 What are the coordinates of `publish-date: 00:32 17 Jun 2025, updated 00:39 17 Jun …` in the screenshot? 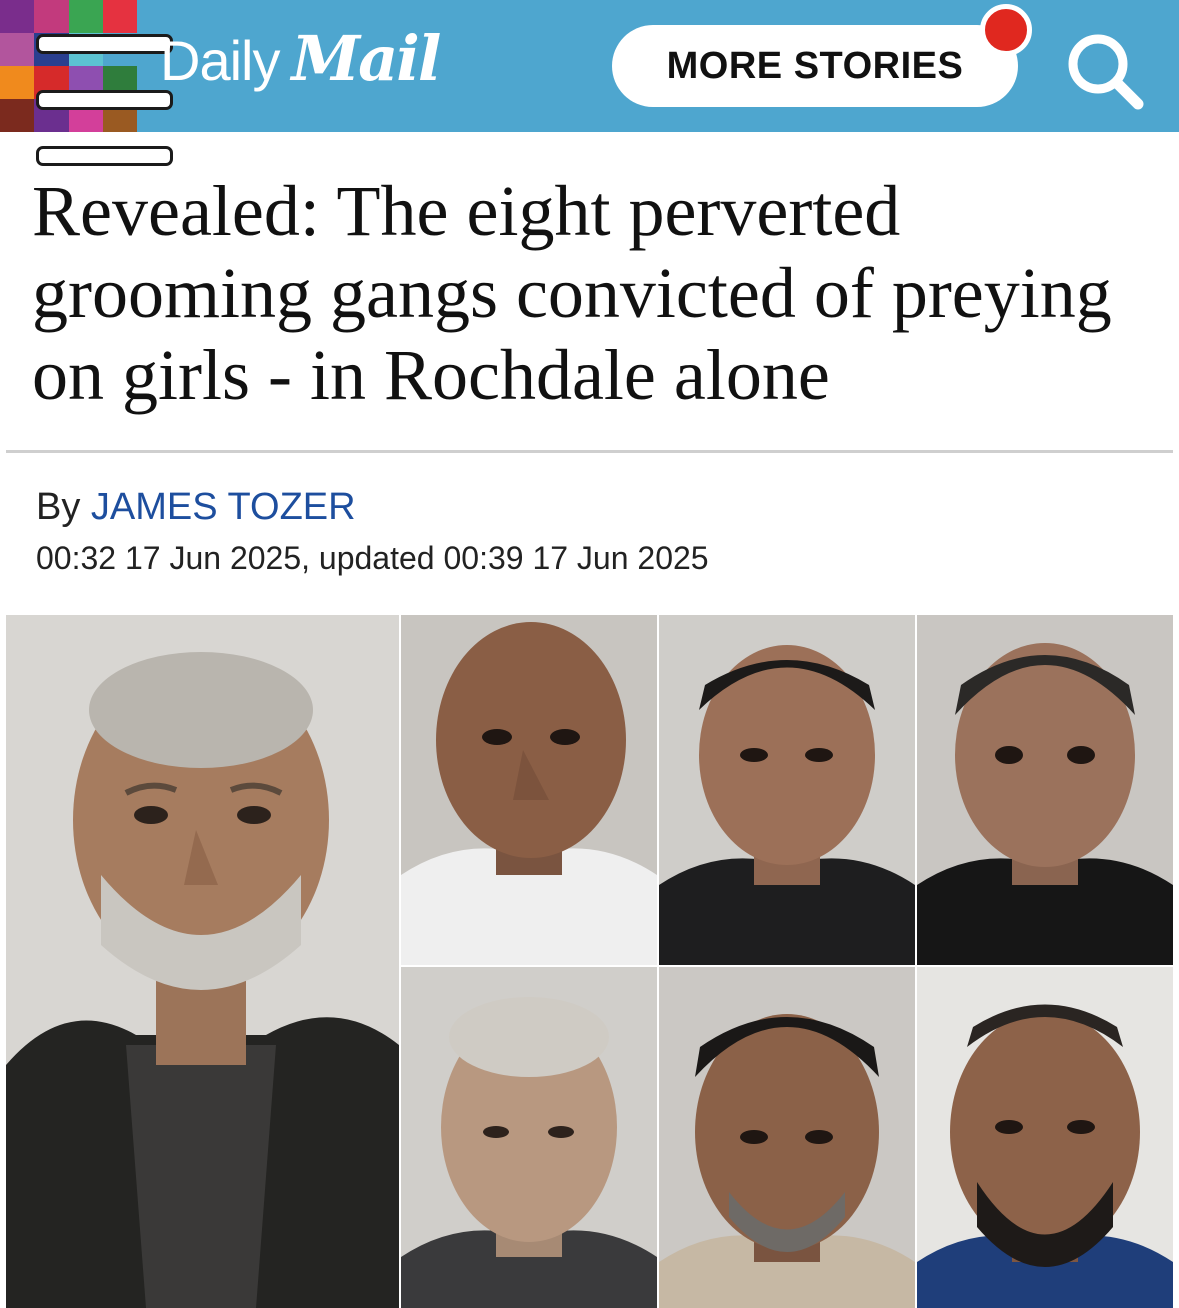 It's located at (372, 558).